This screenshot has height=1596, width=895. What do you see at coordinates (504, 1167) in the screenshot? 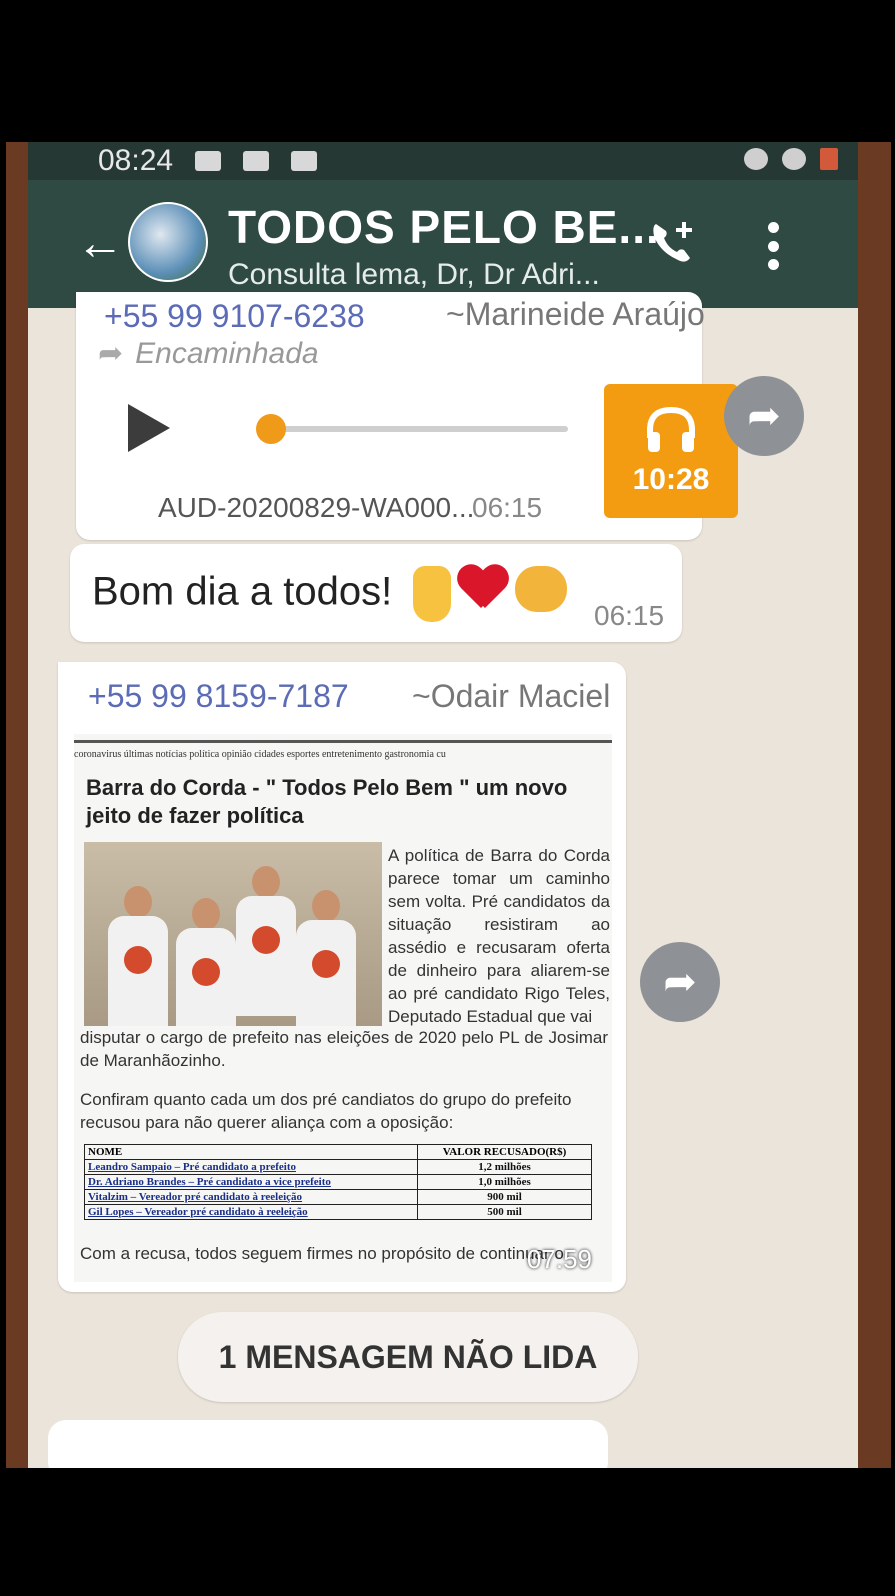
I see `table-cell: 1,2 milhões` at bounding box center [504, 1167].